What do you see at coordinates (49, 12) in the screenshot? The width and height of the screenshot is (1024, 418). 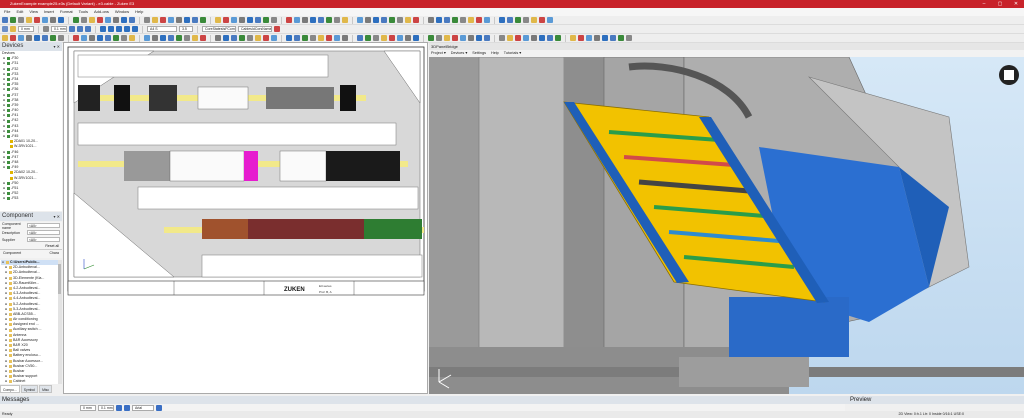 I see `menu-insert: Insert` at bounding box center [49, 12].